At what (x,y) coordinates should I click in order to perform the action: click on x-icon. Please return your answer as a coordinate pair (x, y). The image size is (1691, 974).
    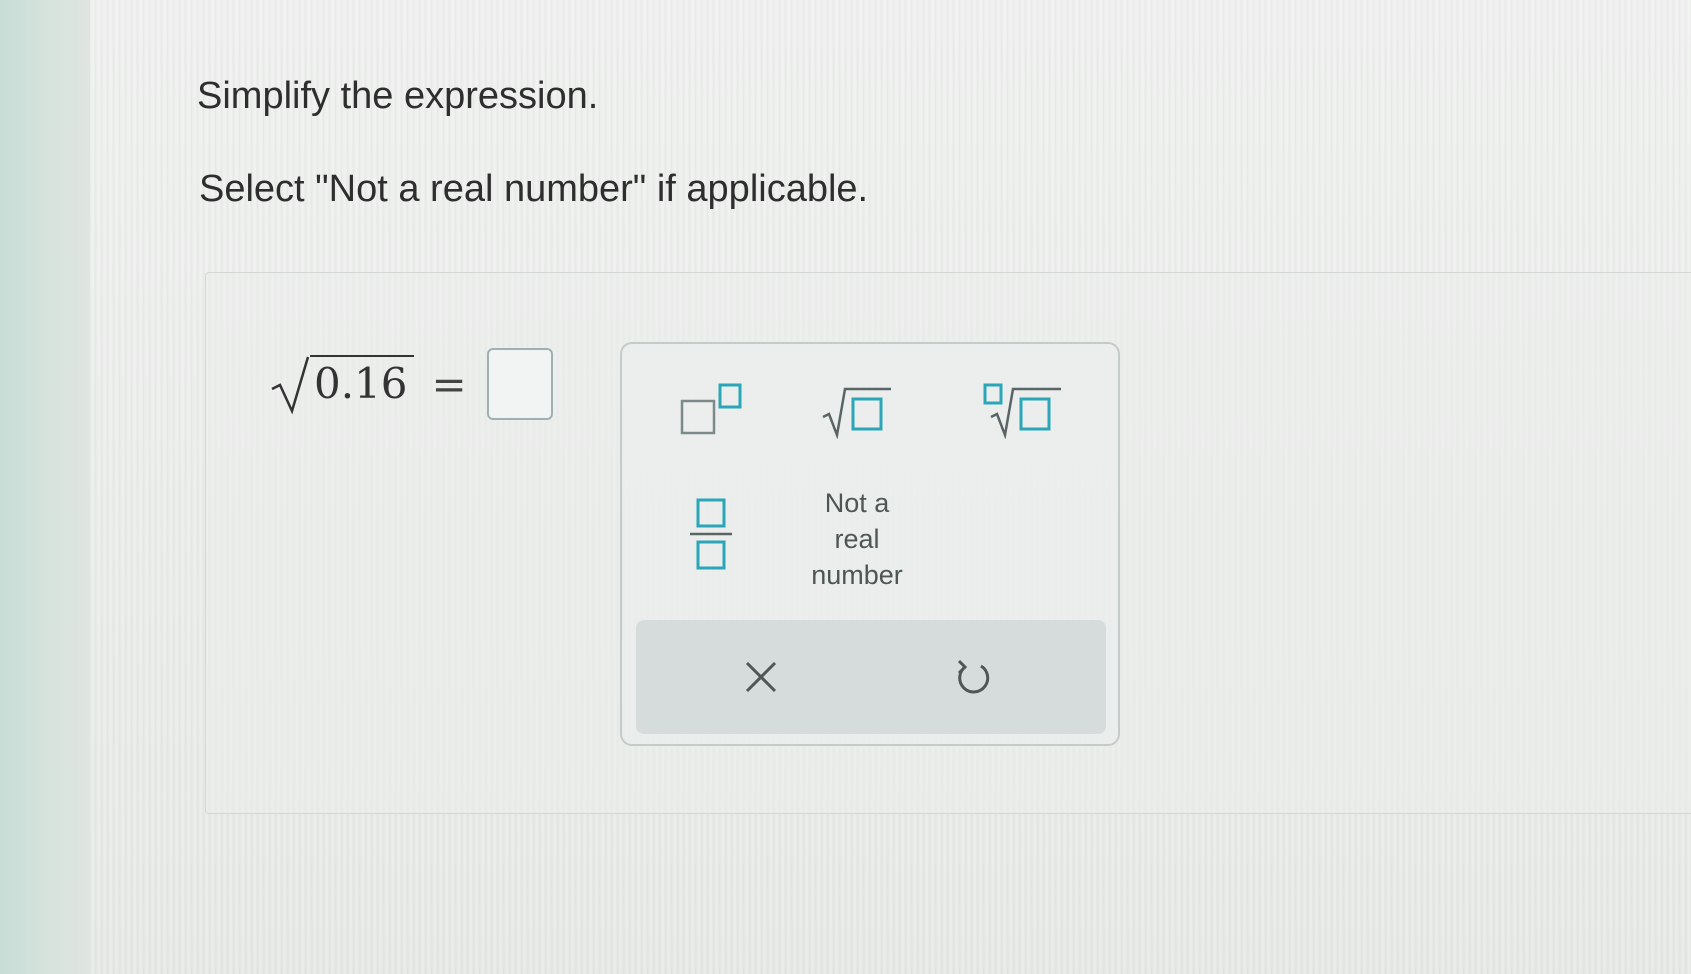
    Looking at the image, I should click on (761, 677).